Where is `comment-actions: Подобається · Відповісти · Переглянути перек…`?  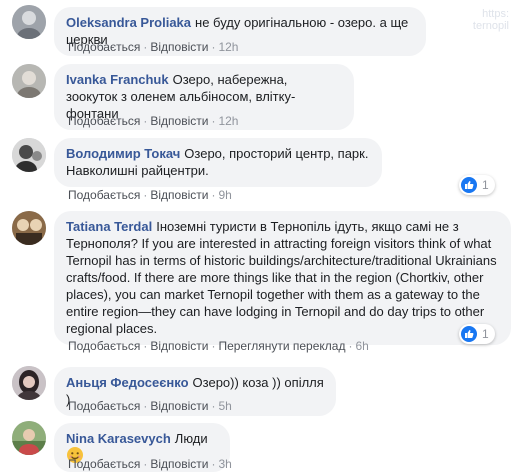
comment-actions: Подобається · Відповісти · Переглянути перек… is located at coordinates (218, 346).